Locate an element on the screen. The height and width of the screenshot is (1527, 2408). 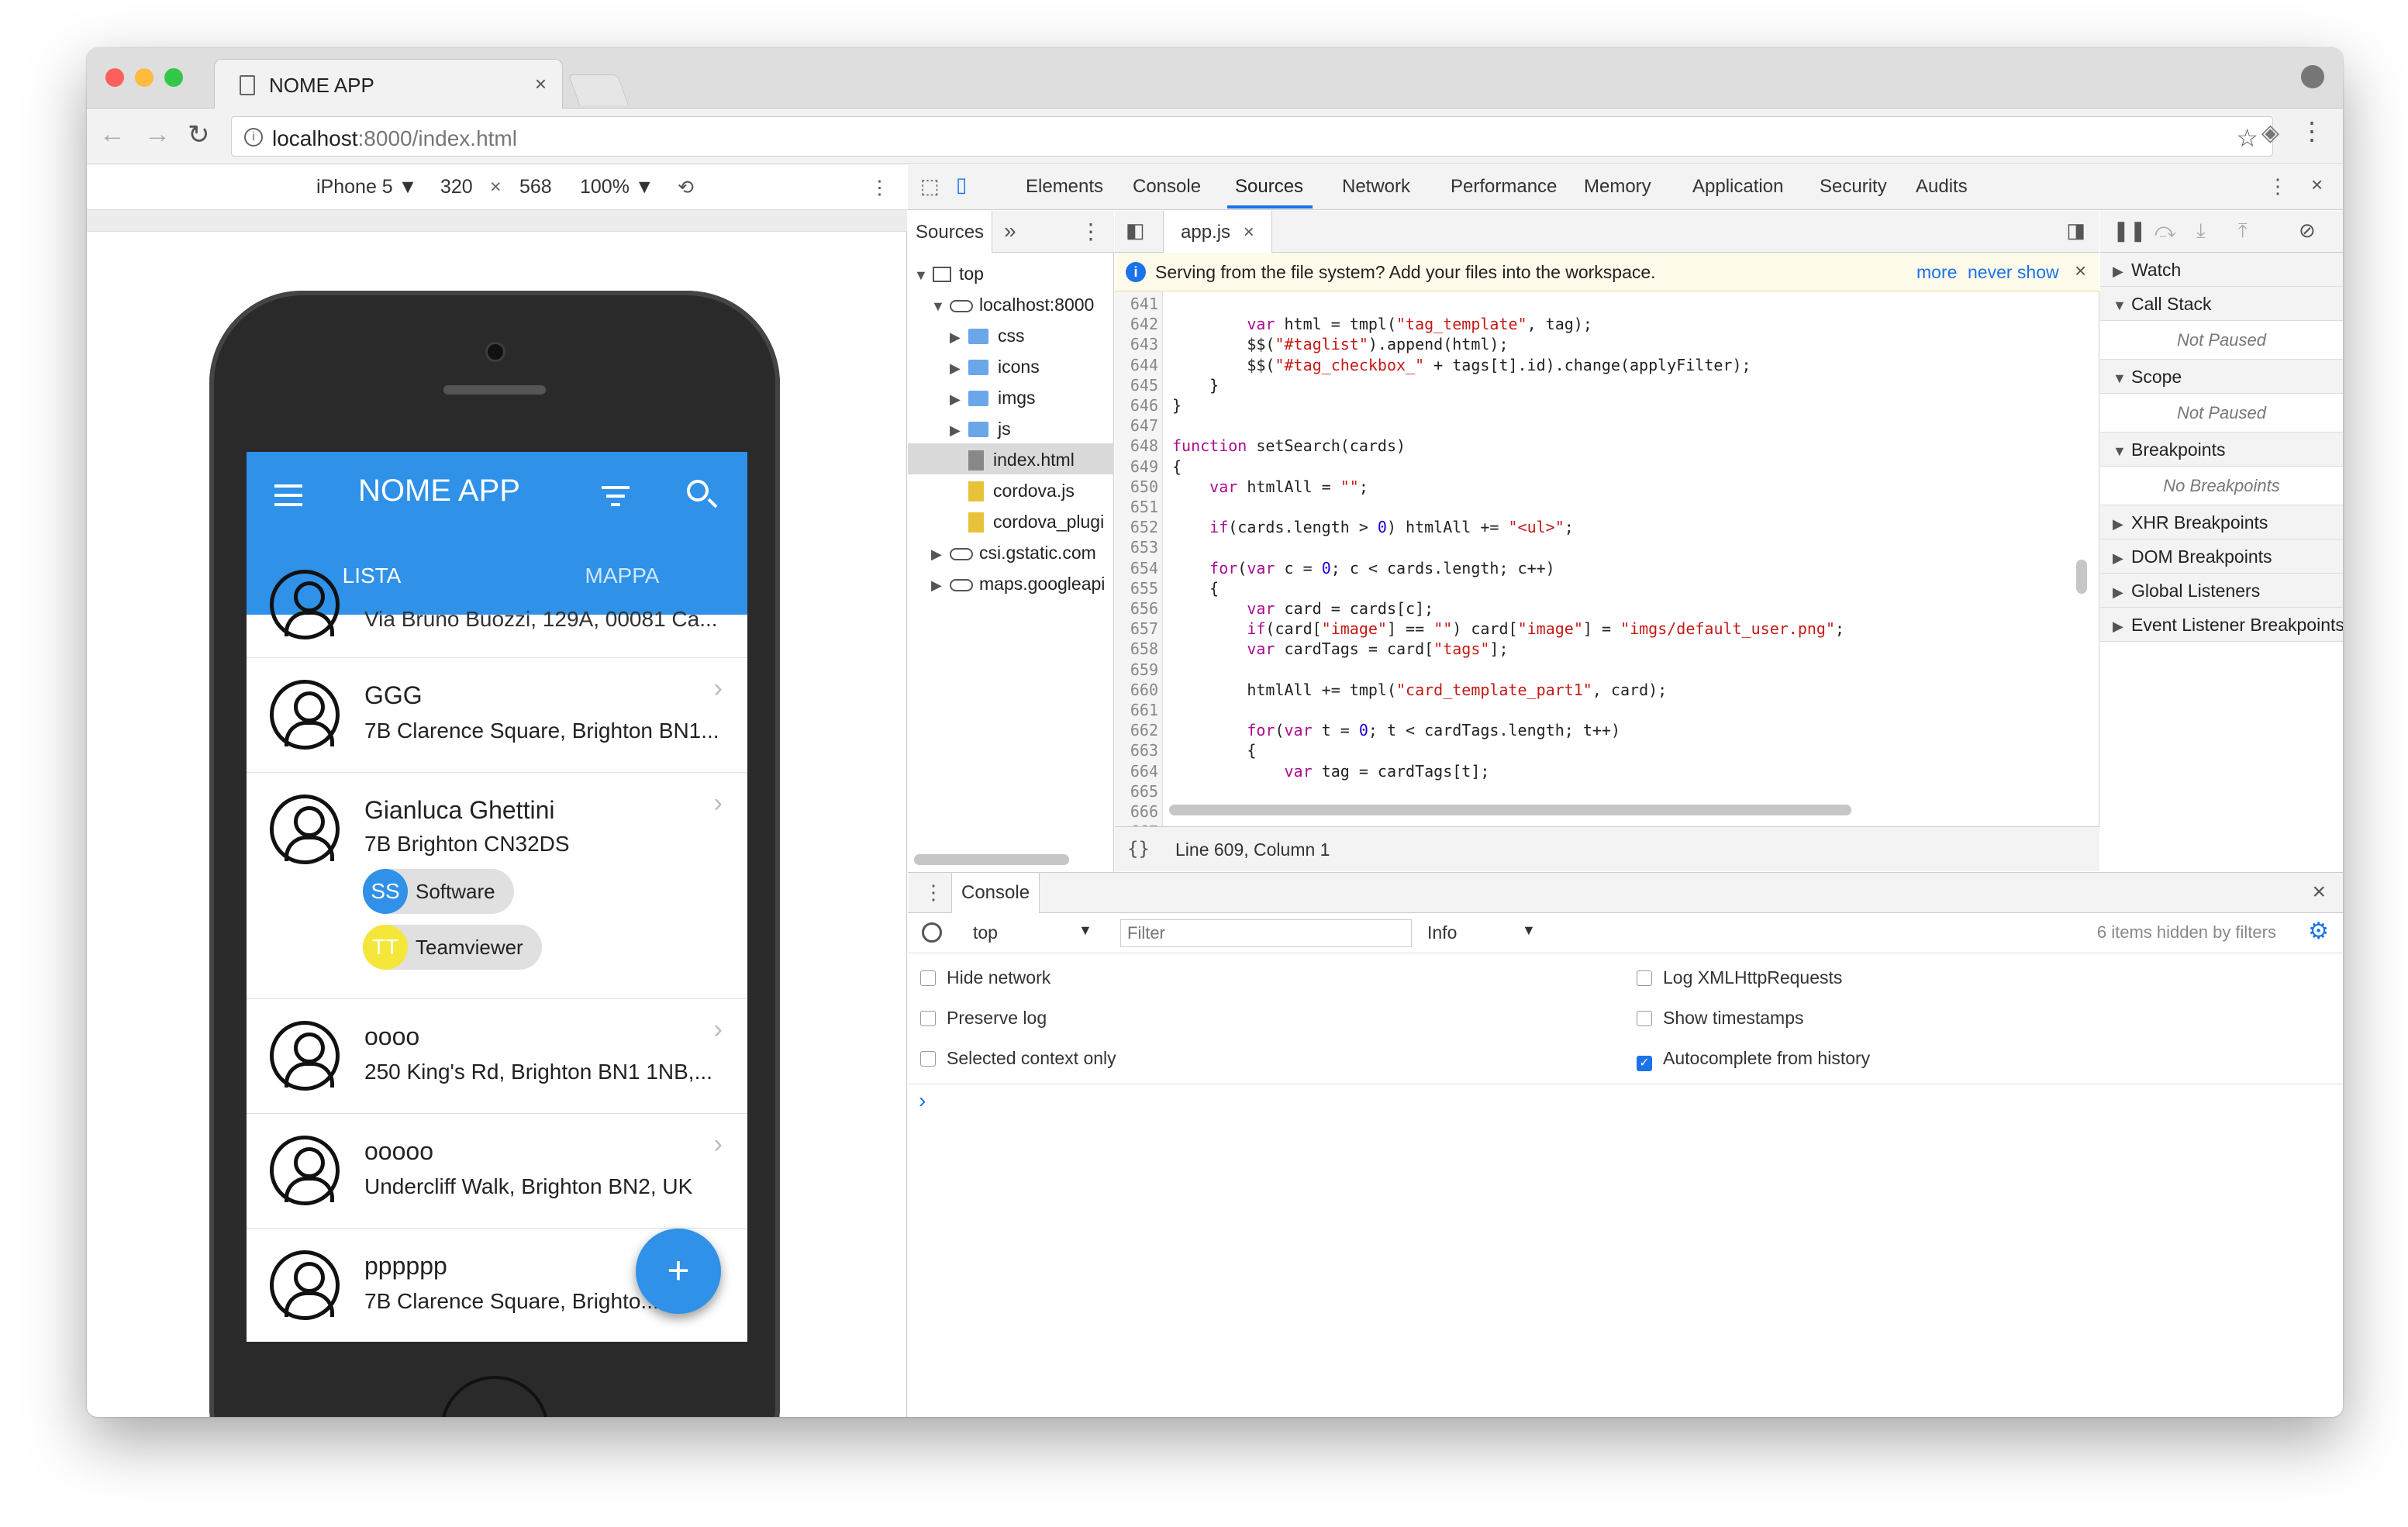
console-prompt: › is located at coordinates (922, 1100).